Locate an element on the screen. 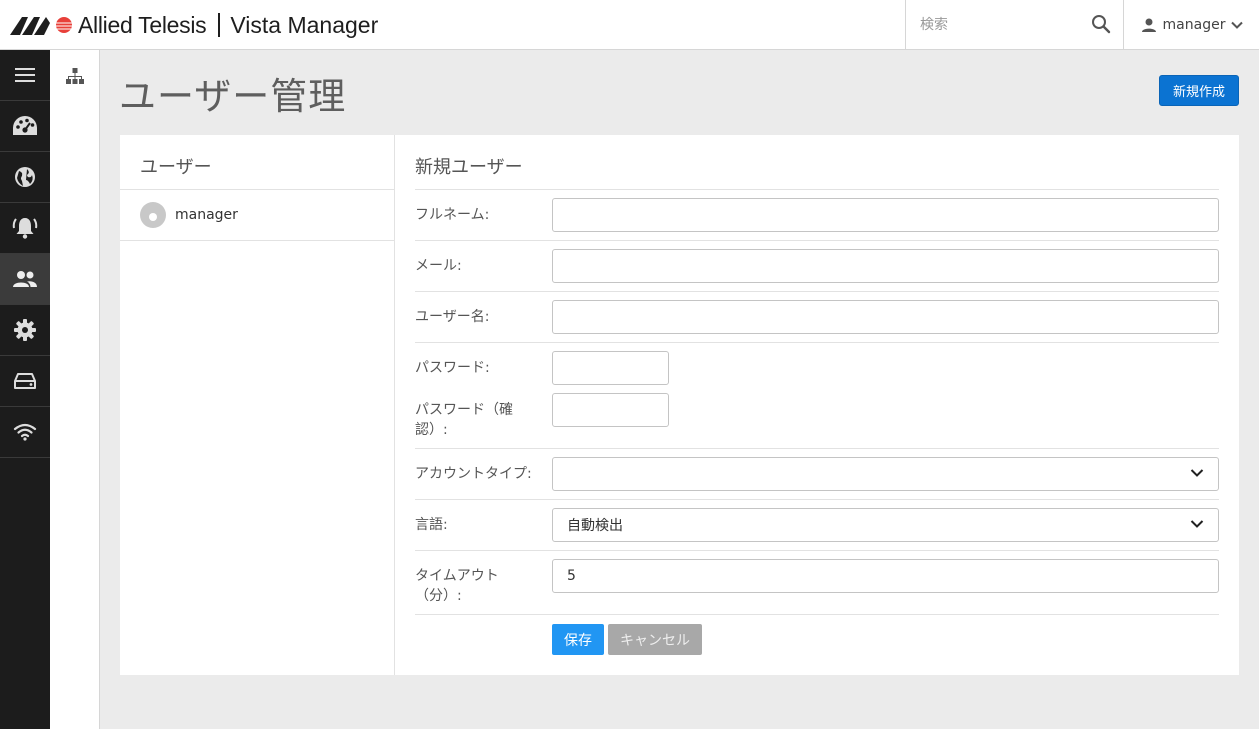  save-button: 保存 is located at coordinates (578, 639).